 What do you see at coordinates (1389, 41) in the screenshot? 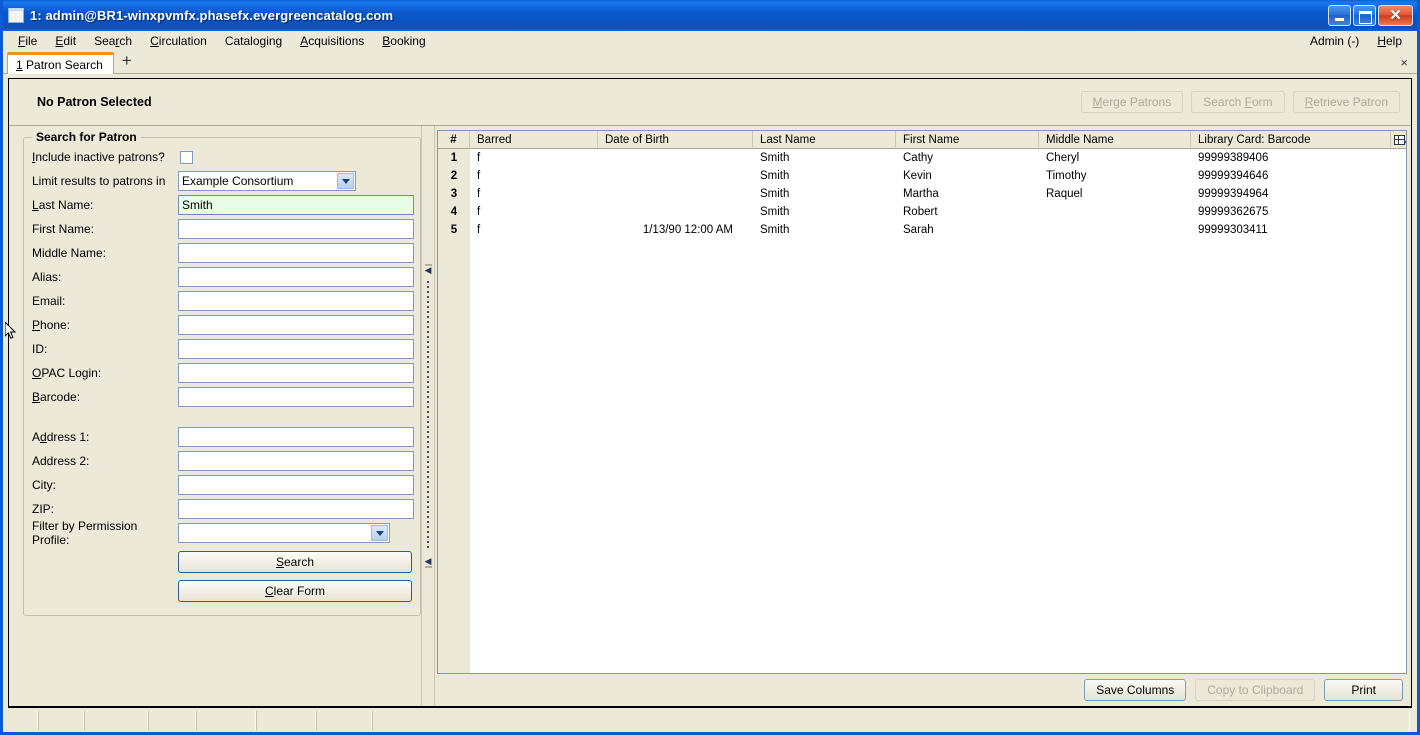
I see `menu-help: Help` at bounding box center [1389, 41].